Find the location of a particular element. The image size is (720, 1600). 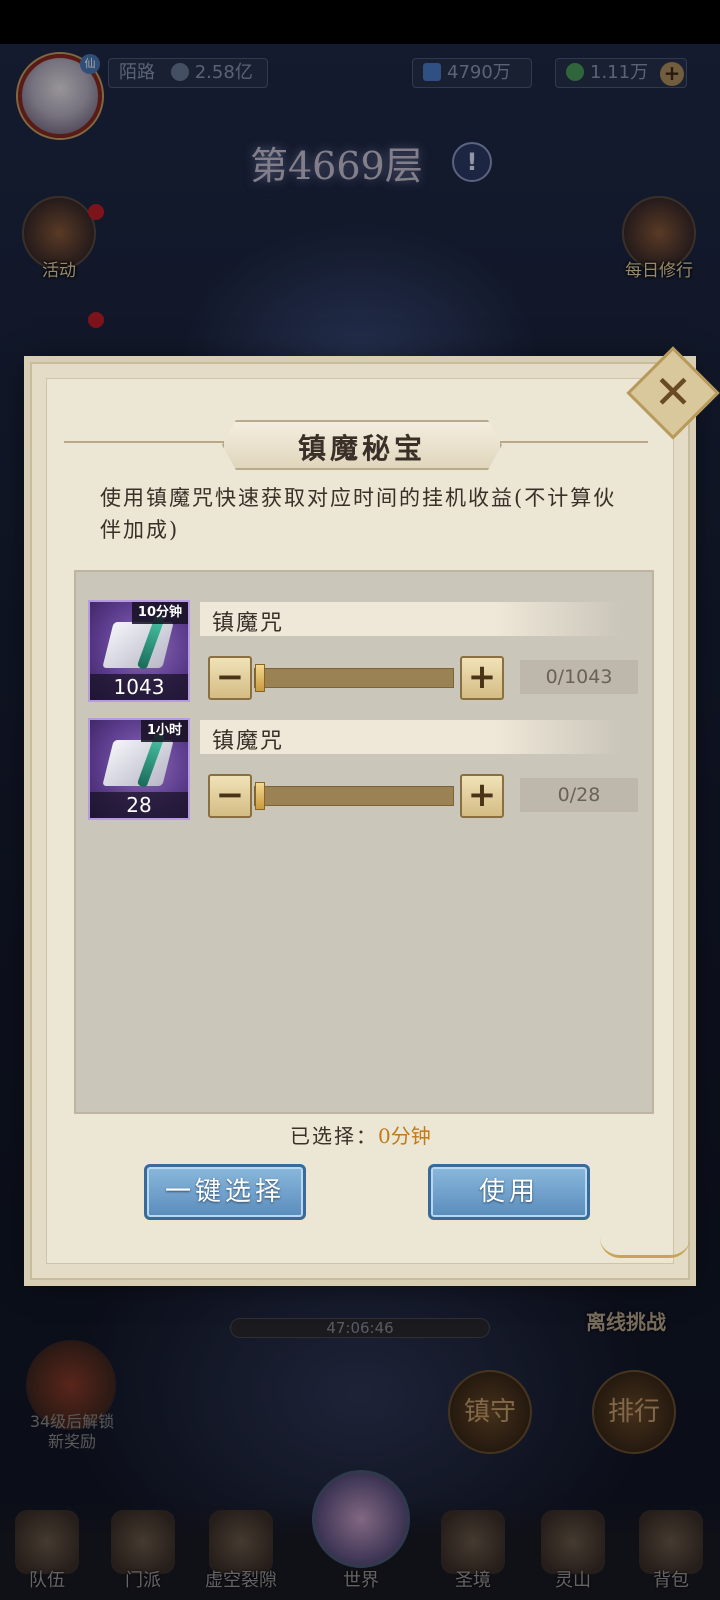

dialog-title: 镇魔秘宝 is located at coordinates (361, 448).